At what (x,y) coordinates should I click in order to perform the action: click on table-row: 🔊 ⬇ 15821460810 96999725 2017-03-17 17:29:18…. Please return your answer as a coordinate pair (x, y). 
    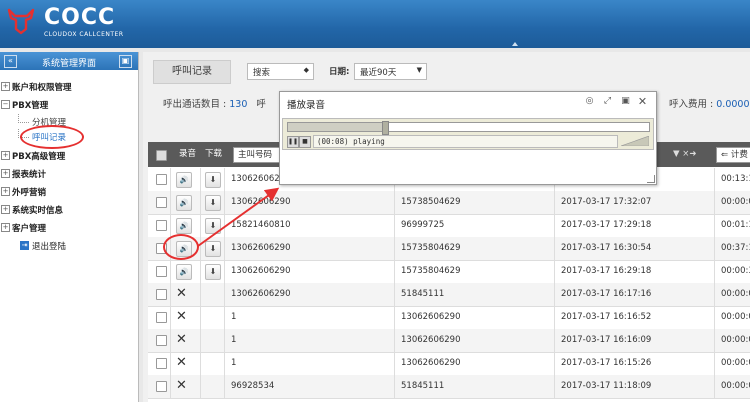
    Looking at the image, I should click on (449, 226).